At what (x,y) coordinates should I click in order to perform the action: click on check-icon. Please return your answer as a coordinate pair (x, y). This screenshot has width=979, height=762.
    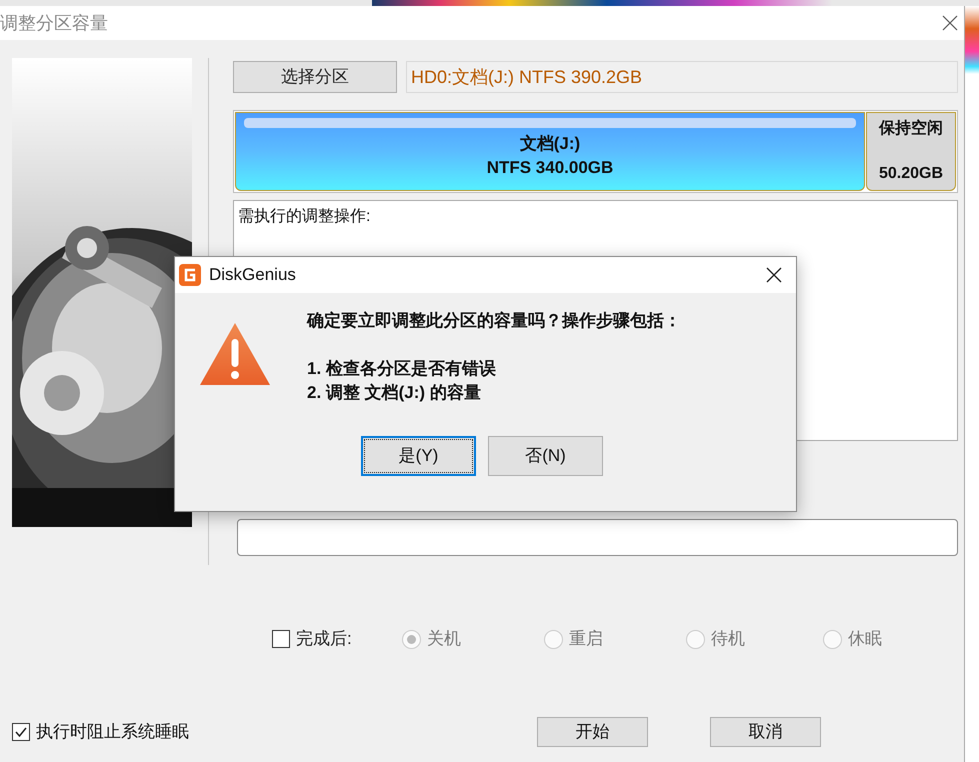
    Looking at the image, I should click on (21, 732).